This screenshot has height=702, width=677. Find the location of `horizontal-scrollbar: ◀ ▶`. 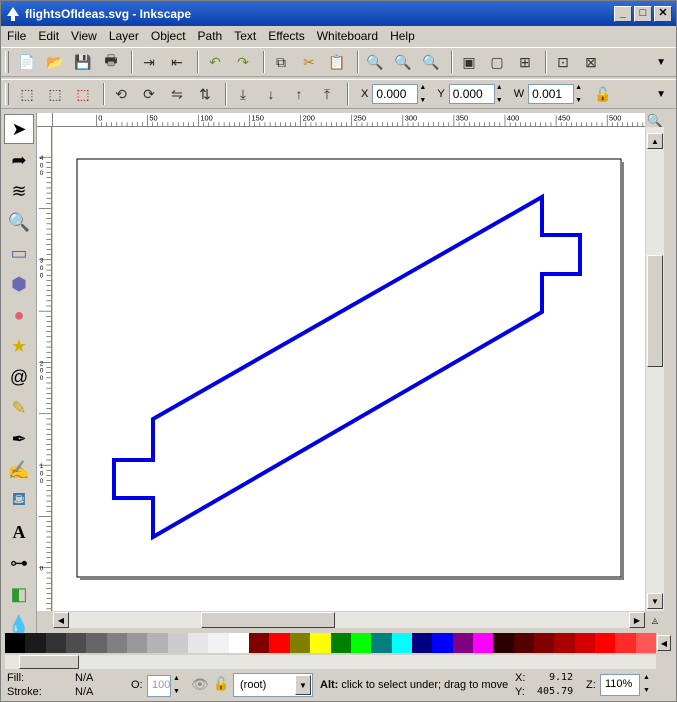

horizontal-scrollbar: ◀ ▶ is located at coordinates (349, 620).